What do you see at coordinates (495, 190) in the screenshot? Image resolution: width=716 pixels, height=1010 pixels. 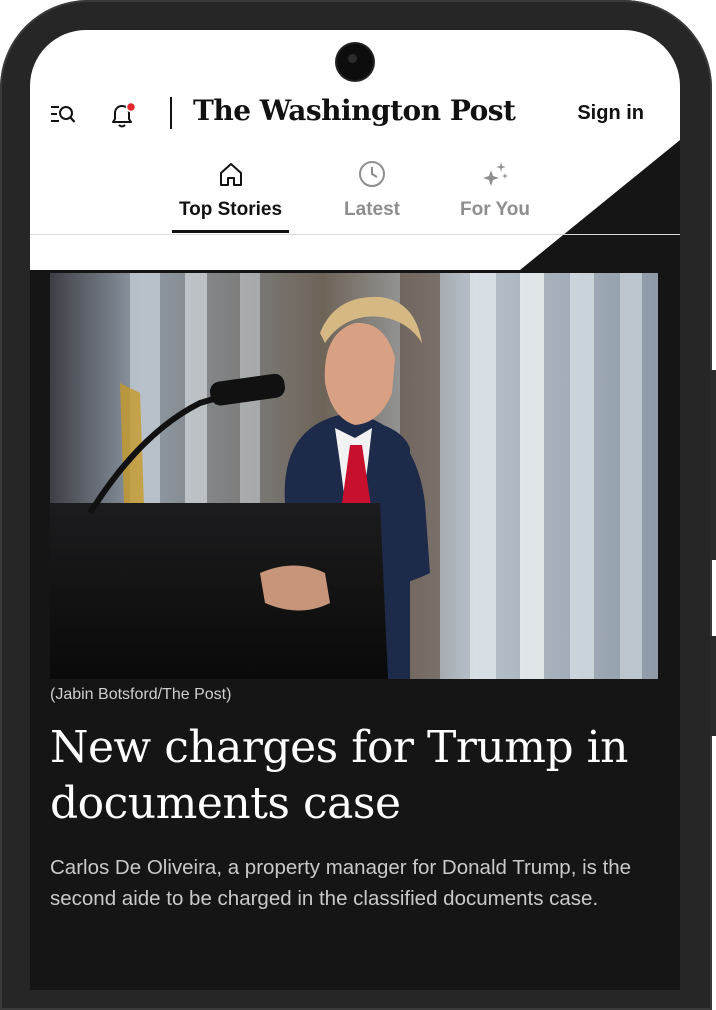 I see `tab-for-you: For You` at bounding box center [495, 190].